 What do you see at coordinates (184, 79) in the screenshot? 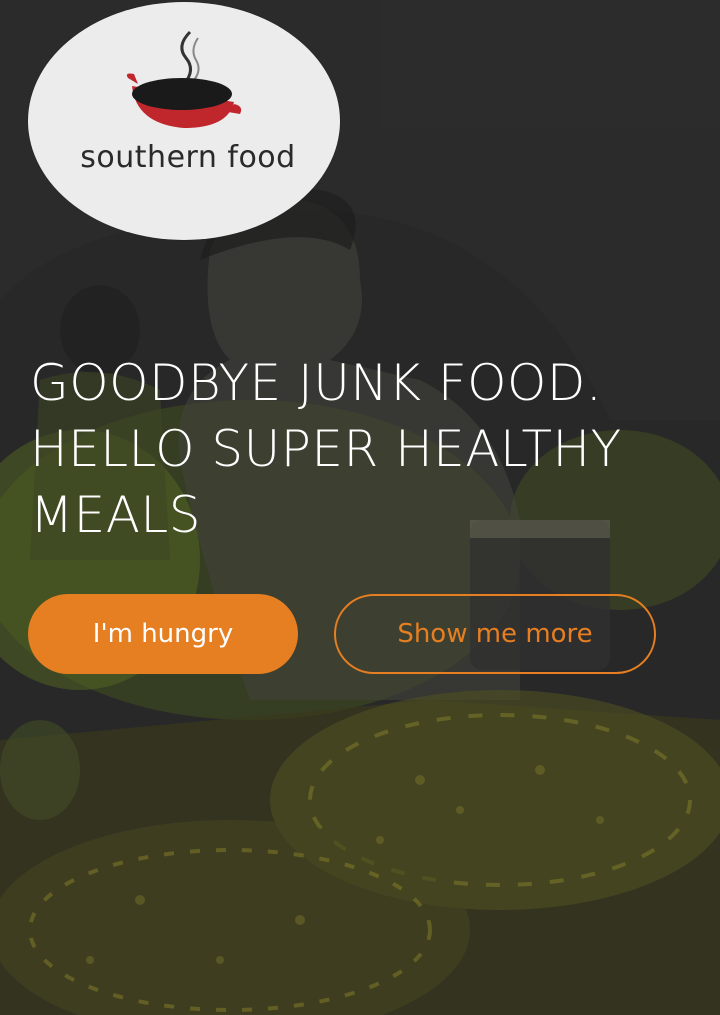
I see `cooking-pan-icon` at bounding box center [184, 79].